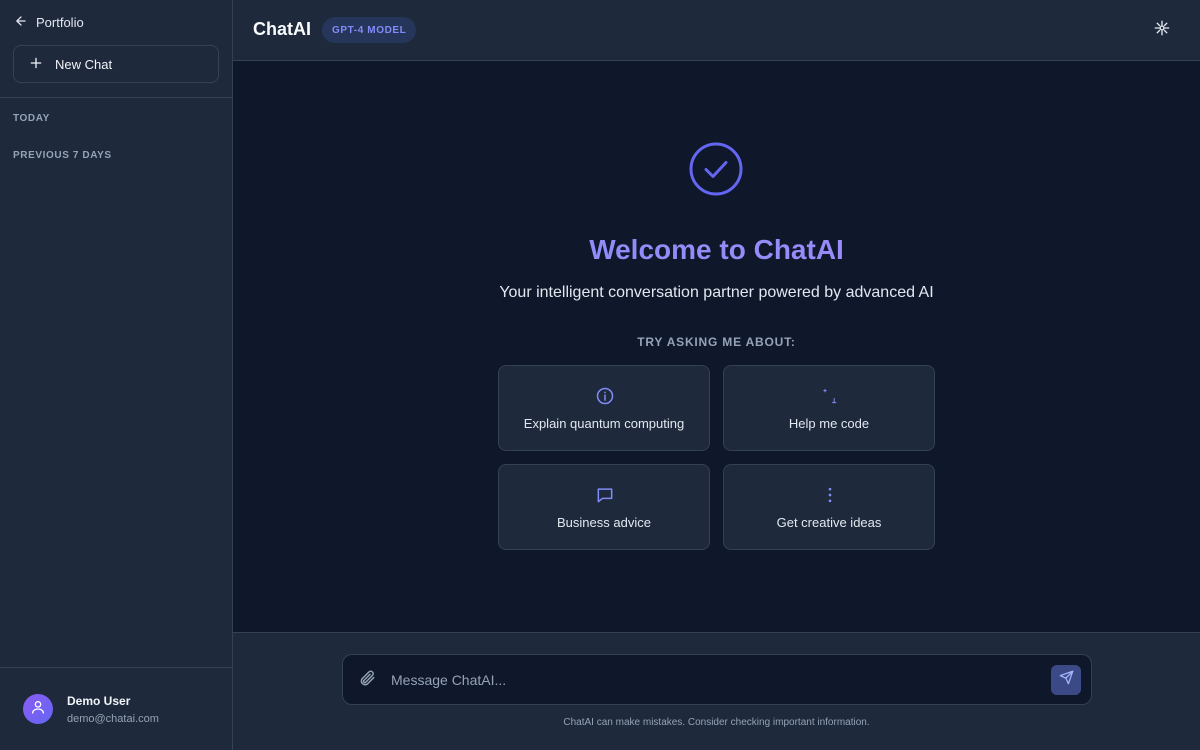 The height and width of the screenshot is (750, 1200). What do you see at coordinates (62, 155) in the screenshot?
I see `section-label-previous-7-days: PREVIOUS 7 DAYS` at bounding box center [62, 155].